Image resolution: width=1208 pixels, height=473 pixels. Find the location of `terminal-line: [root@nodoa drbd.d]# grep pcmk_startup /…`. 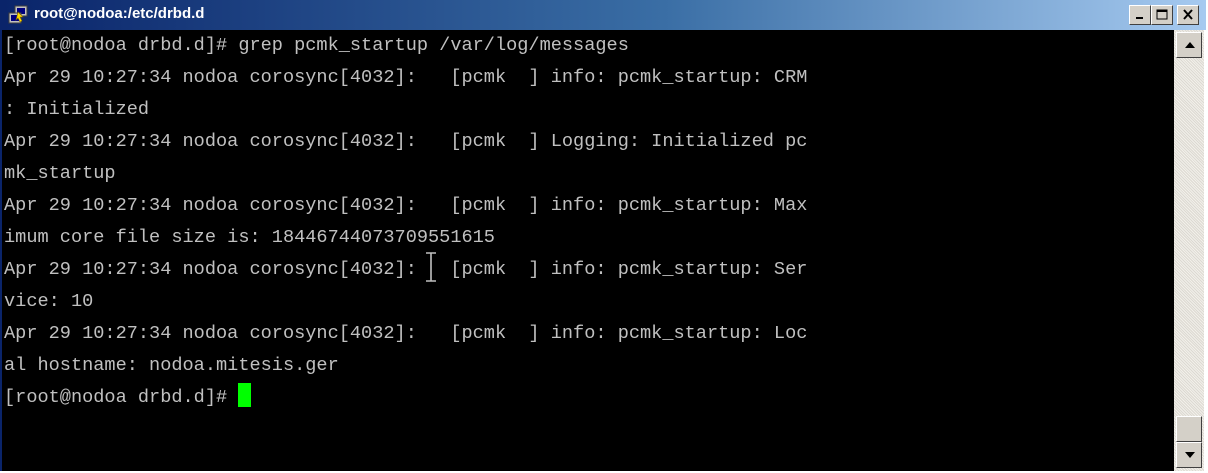

terminal-line: [root@nodoa drbd.d]# grep pcmk_startup /… is located at coordinates (316, 45).